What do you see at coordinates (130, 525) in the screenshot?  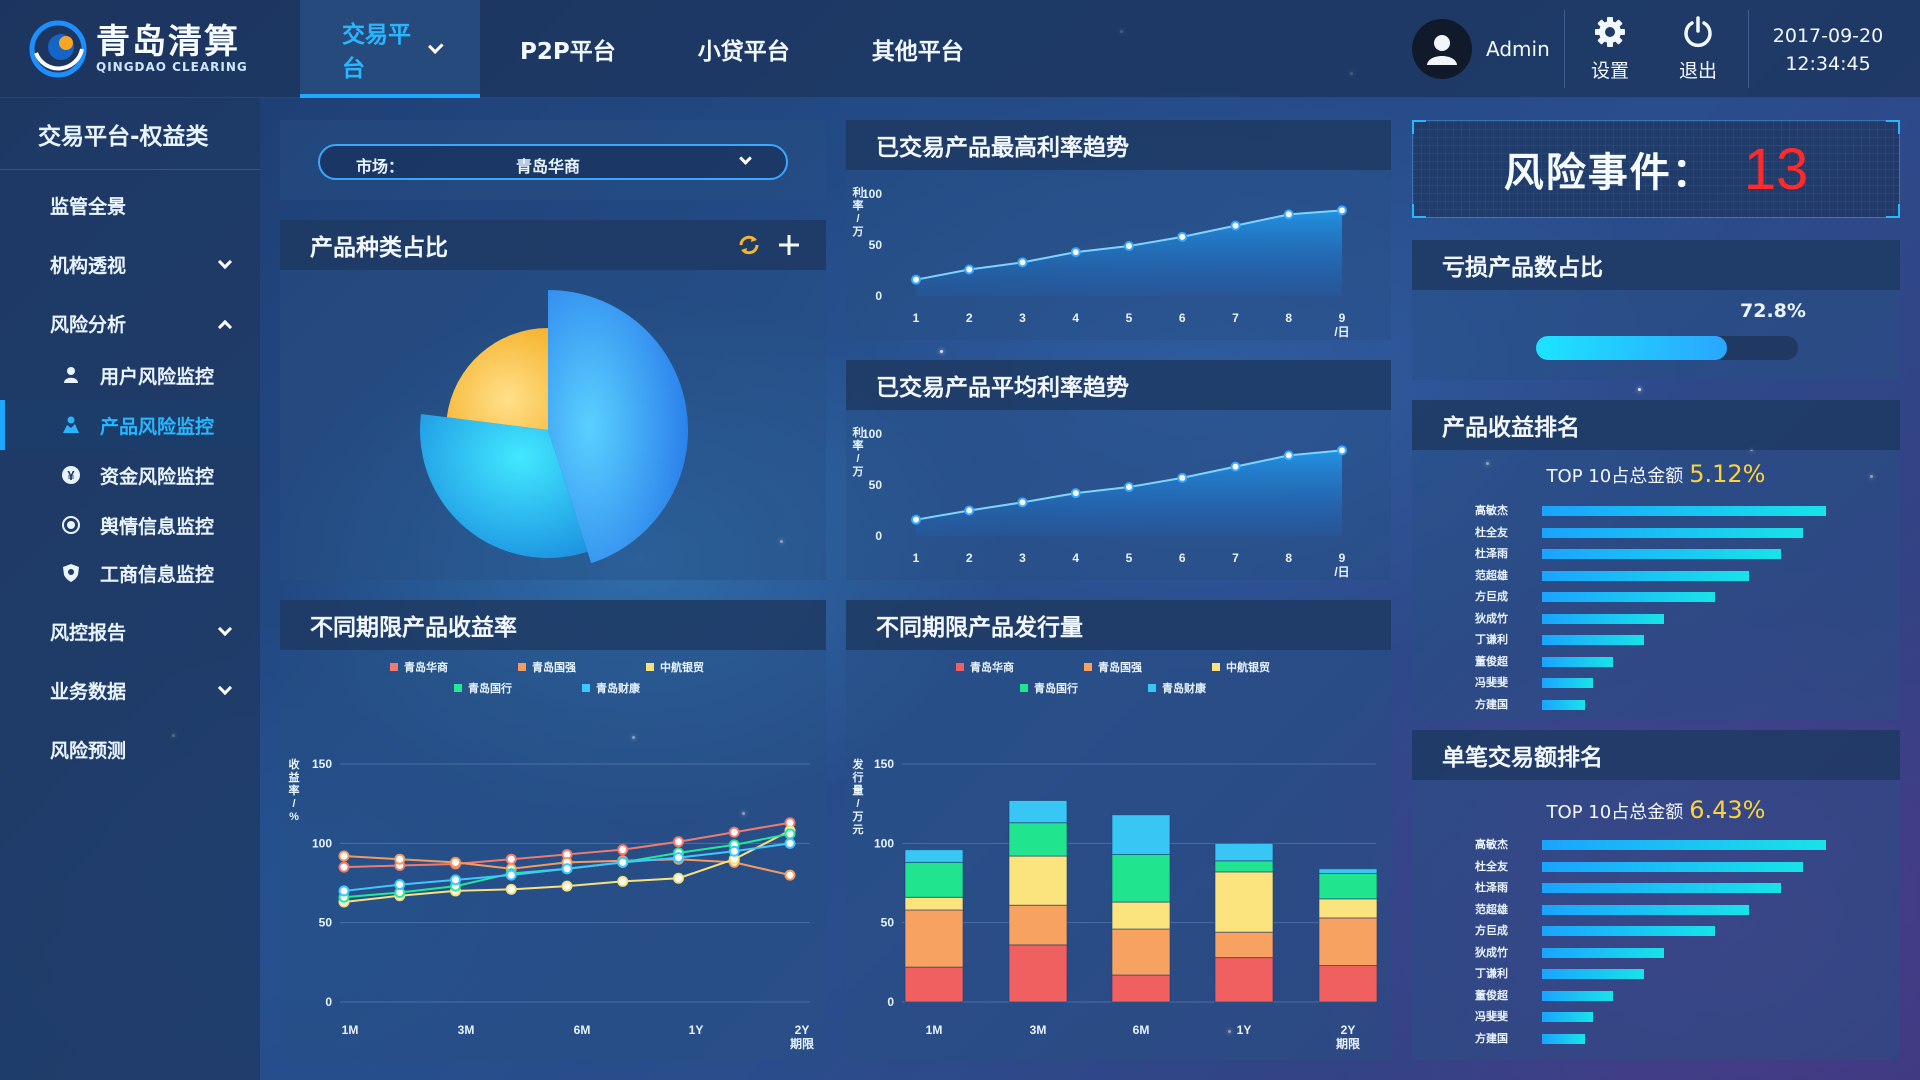 I see `sidebar-item-sentiment: 舆情信息监控` at bounding box center [130, 525].